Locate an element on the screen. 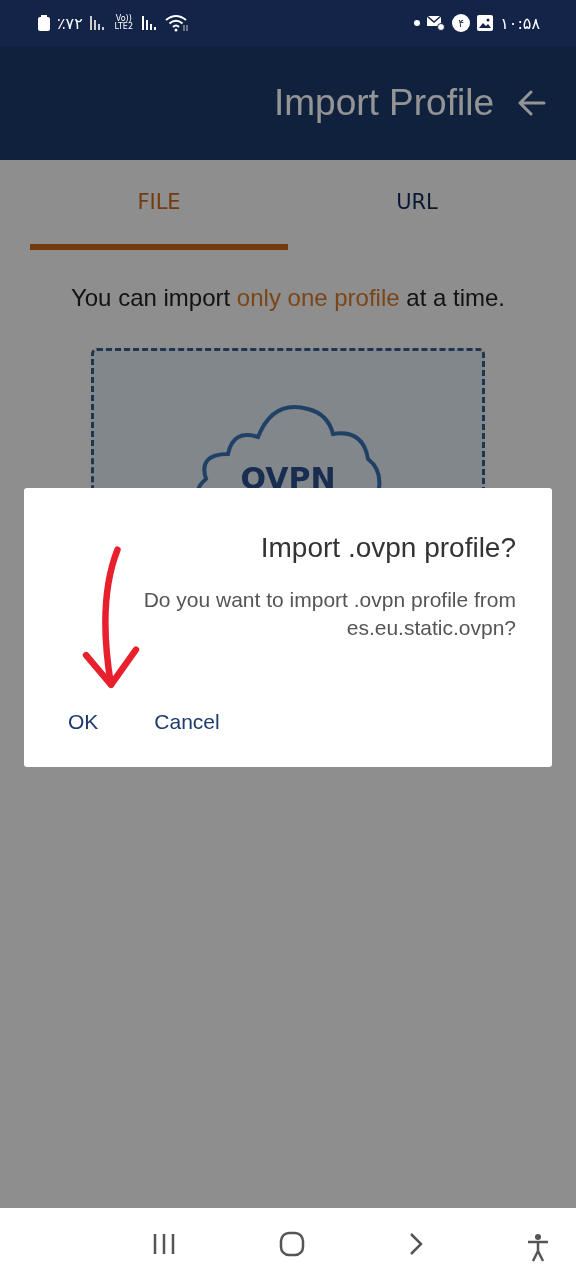 This screenshot has width=576, height=1280. file-type-label: OVPN is located at coordinates (288, 478).